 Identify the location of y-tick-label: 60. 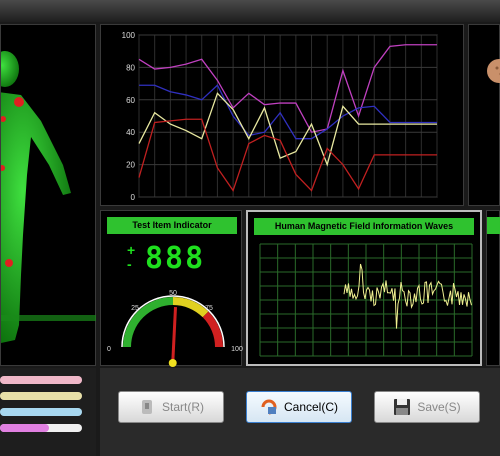
(130, 100).